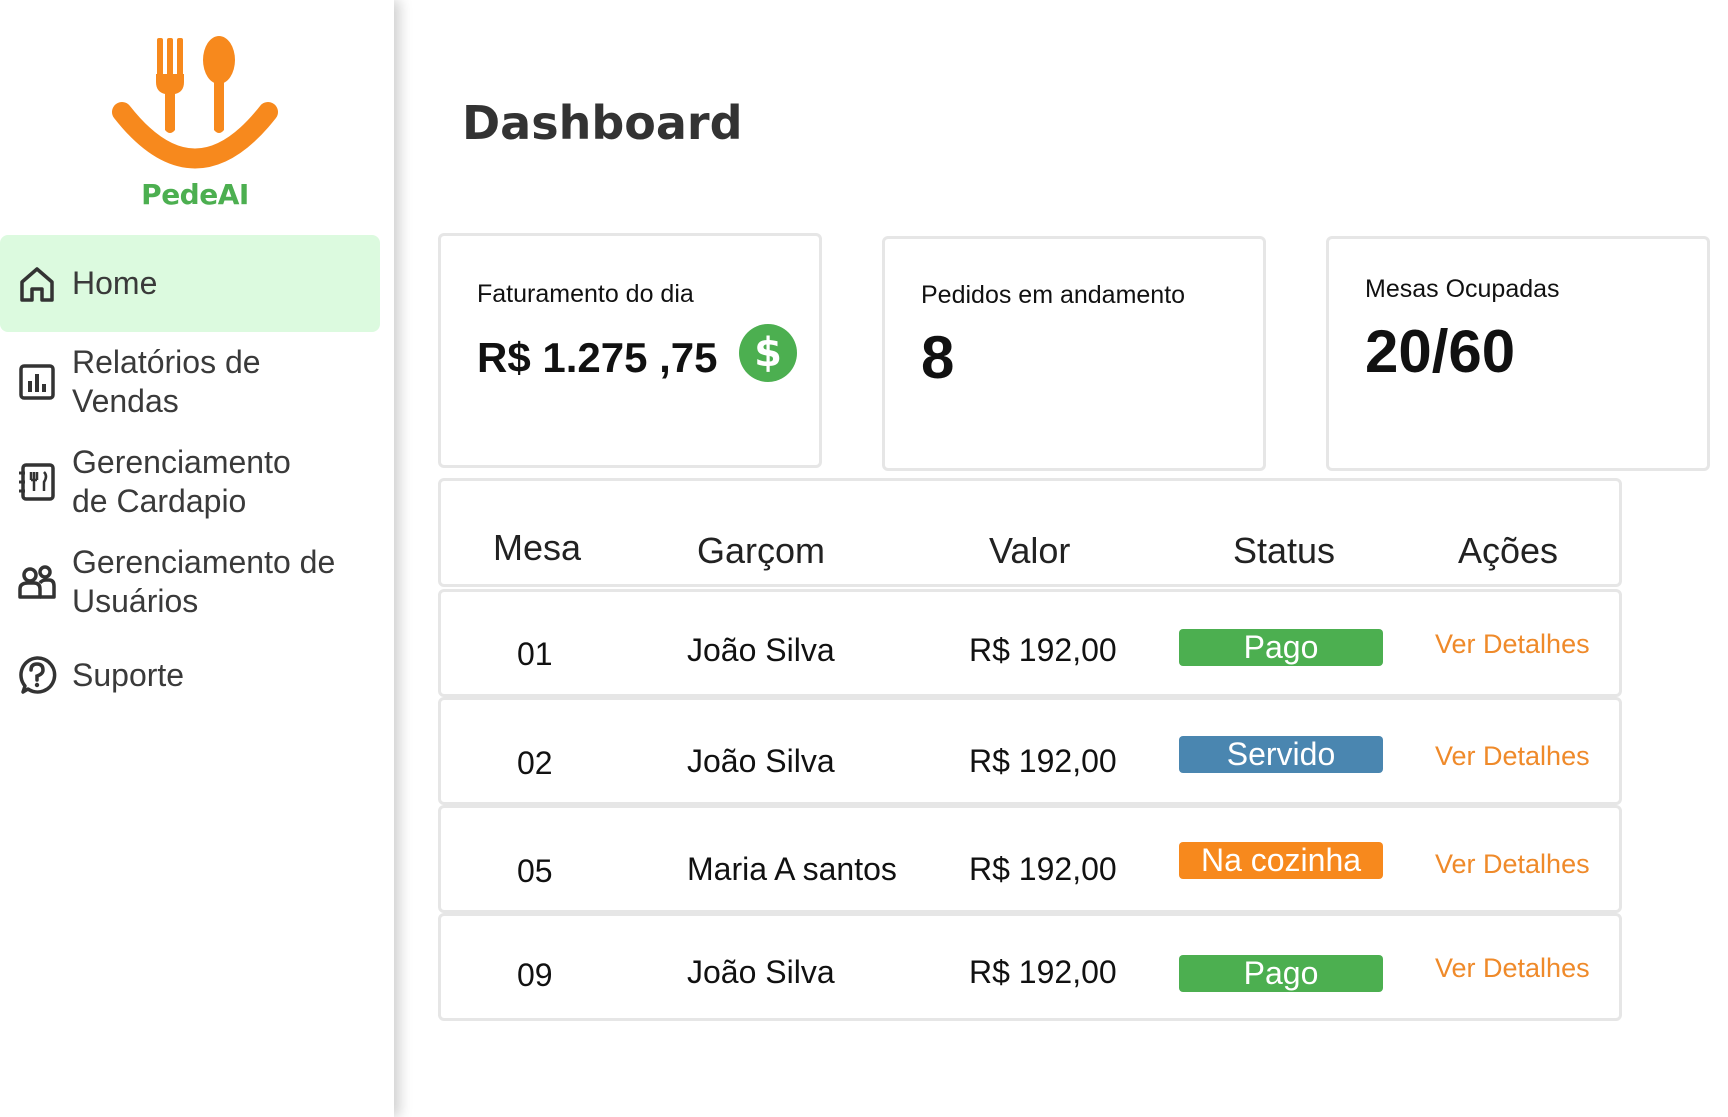  Describe the element at coordinates (38, 675) in the screenshot. I see `help-icon` at that location.